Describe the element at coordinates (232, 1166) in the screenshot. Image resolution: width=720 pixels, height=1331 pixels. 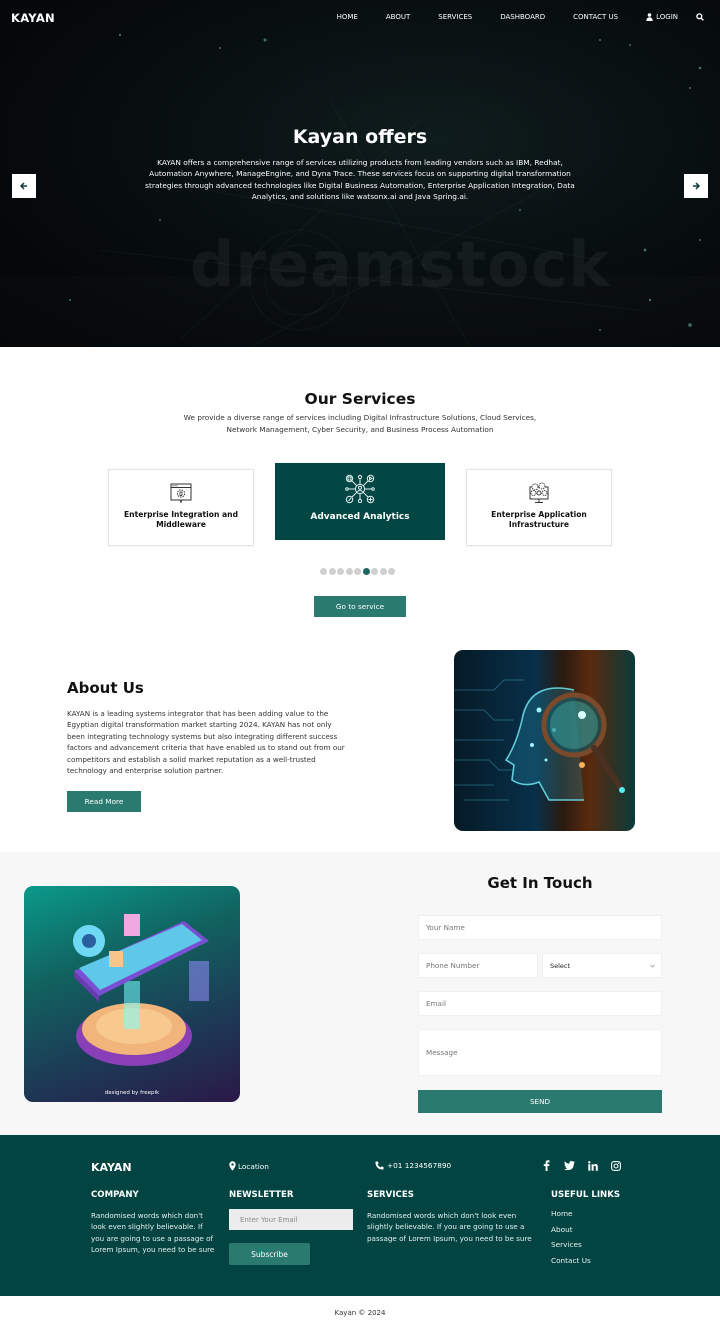
I see `map-pin-icon` at that location.